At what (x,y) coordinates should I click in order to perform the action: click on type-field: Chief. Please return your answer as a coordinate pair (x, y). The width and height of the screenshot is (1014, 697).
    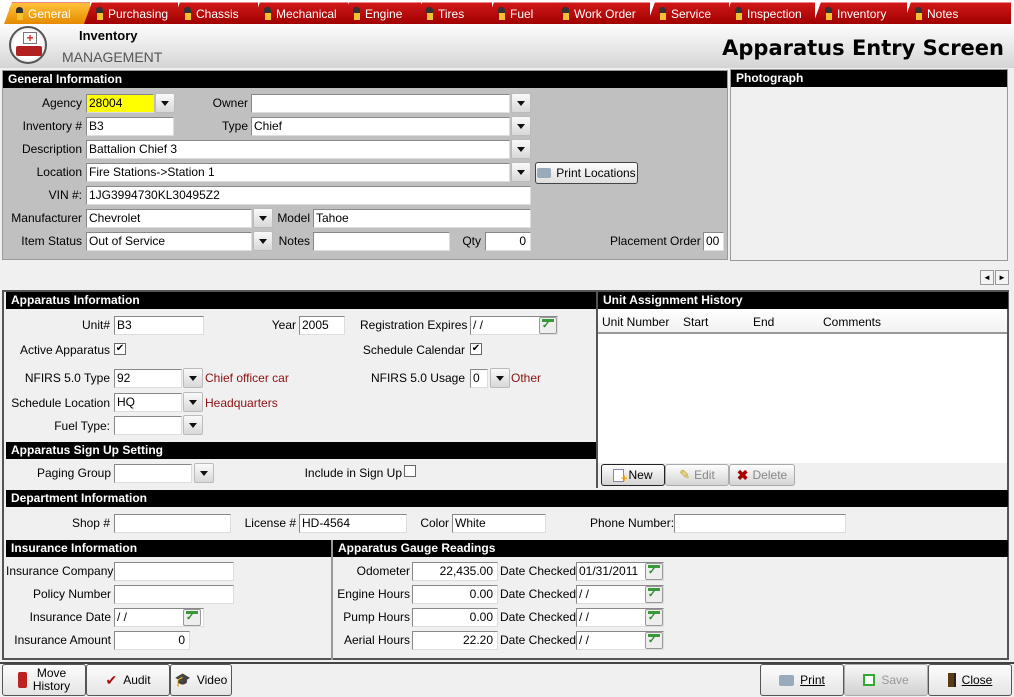
    Looking at the image, I should click on (380, 126).